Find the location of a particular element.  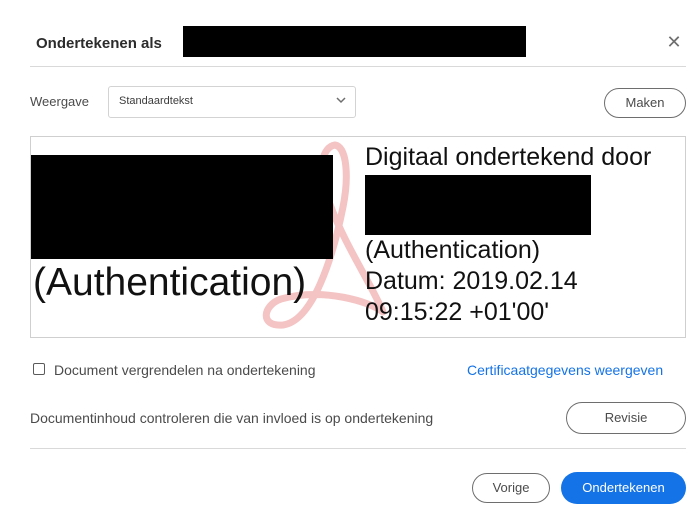

weergave-select-value: Standaardtekst is located at coordinates (156, 101).